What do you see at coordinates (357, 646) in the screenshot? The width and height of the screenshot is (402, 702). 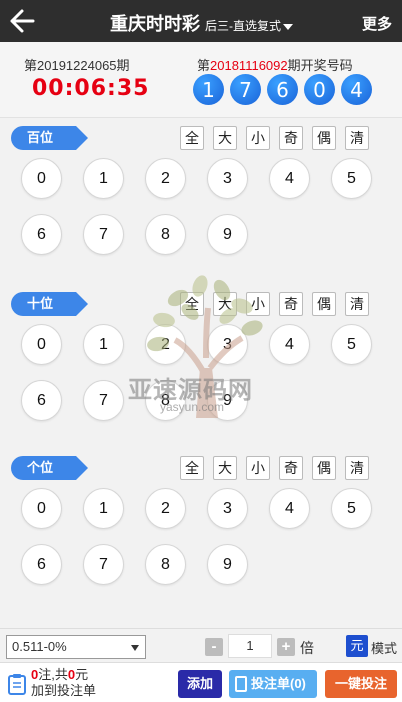 I see `currency-mode-button: 元` at bounding box center [357, 646].